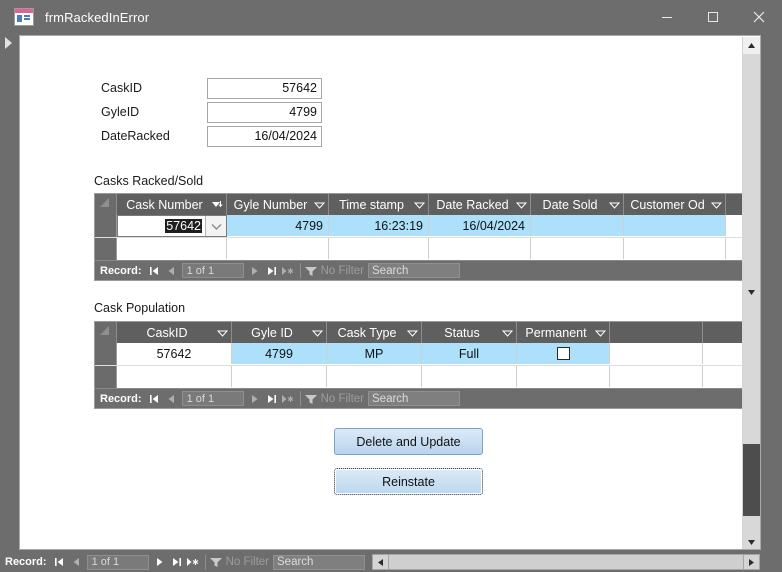 Image resolution: width=782 pixels, height=572 pixels. Describe the element at coordinates (469, 376) in the screenshot. I see `new-cell-status` at that location.